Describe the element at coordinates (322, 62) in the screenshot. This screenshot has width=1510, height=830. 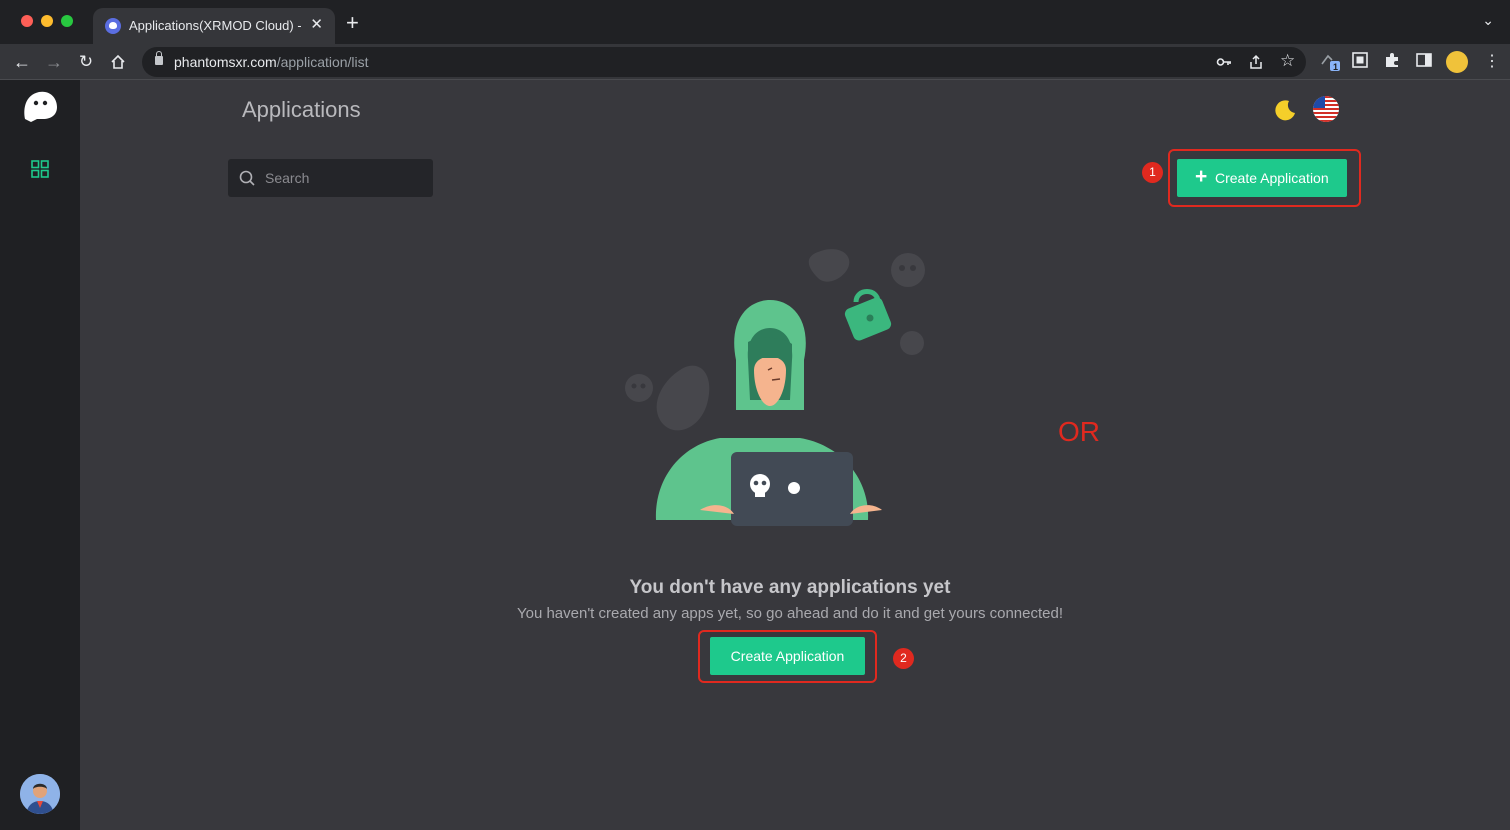
I see `url-path: /application/list` at that location.